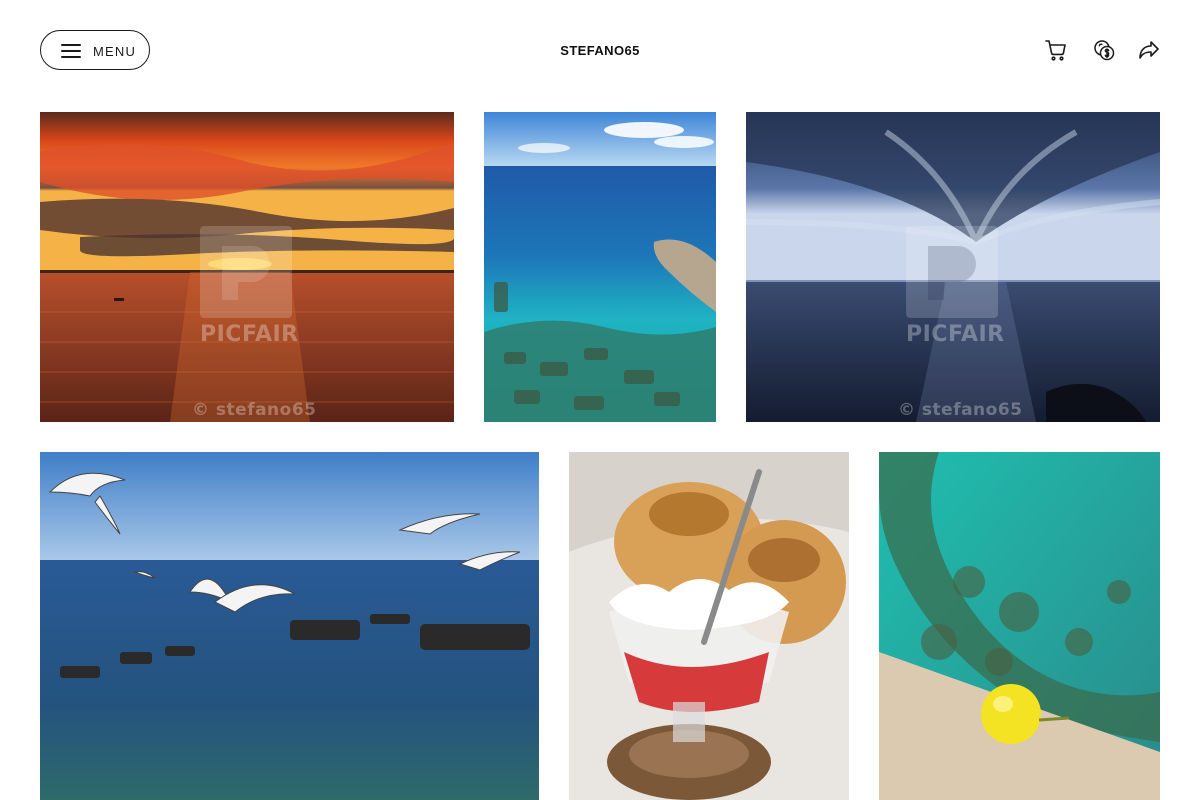  I want to click on photo-sunset: PICFAIR © stefano65, so click(247, 267).